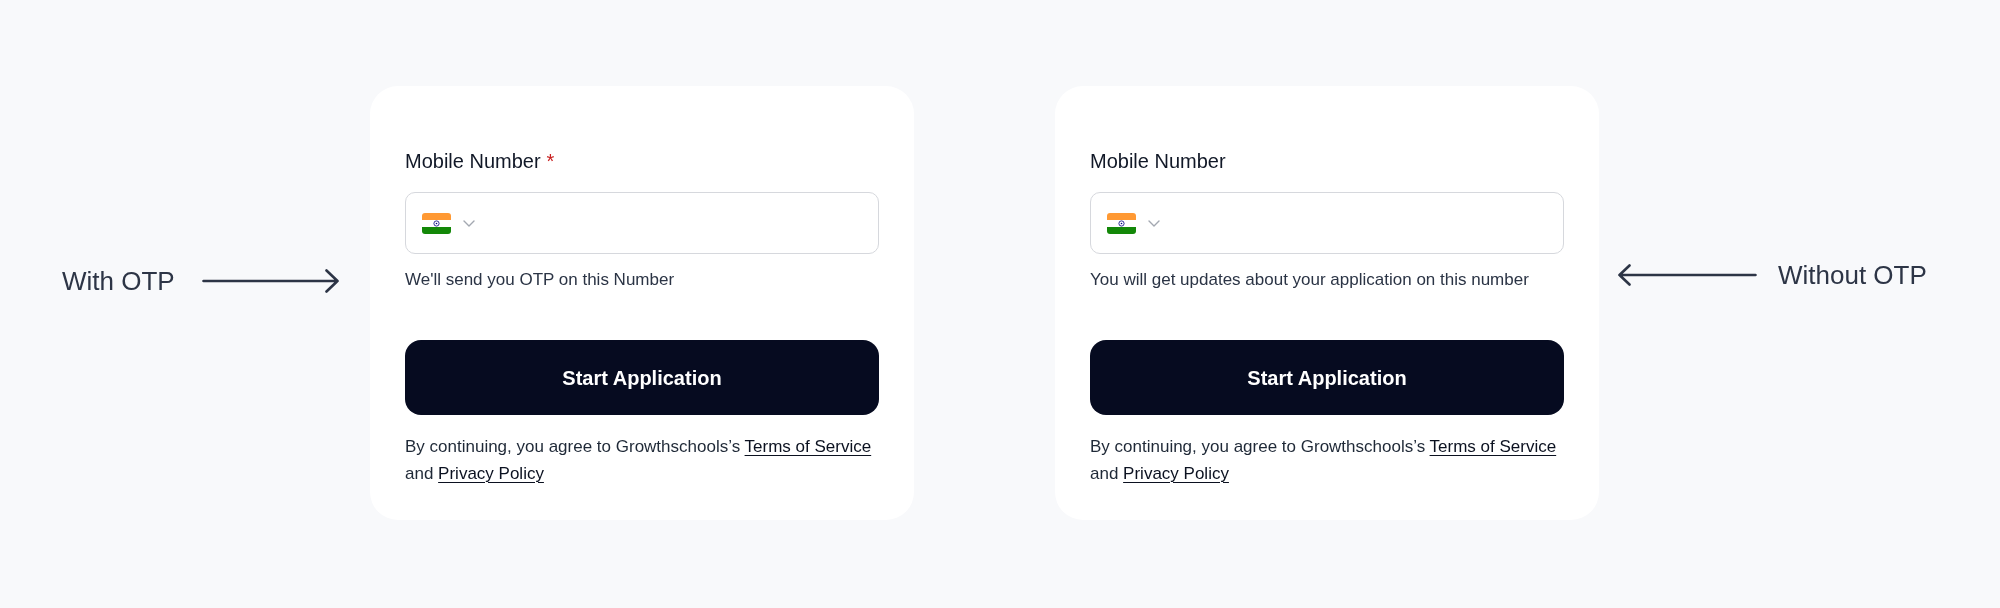  Describe the element at coordinates (119, 281) in the screenshot. I see `annotation-label: With OTP` at that location.